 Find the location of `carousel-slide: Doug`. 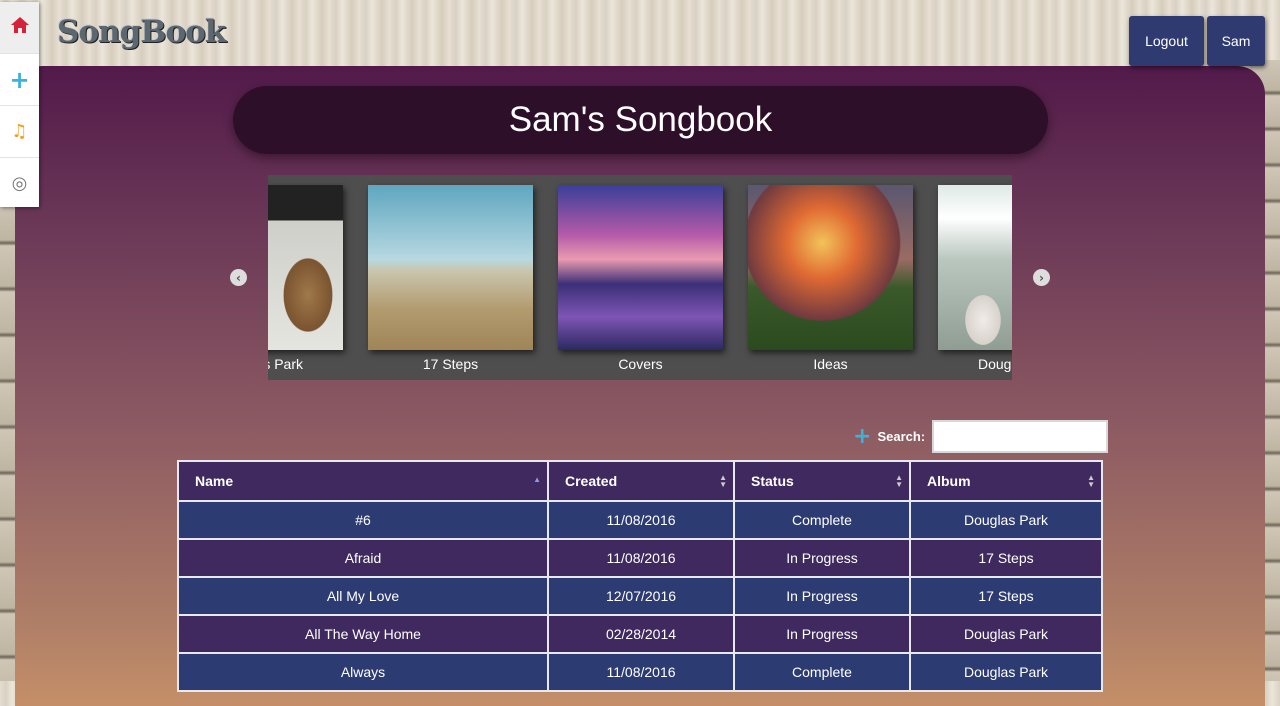

carousel-slide: Doug is located at coordinates (975, 278).